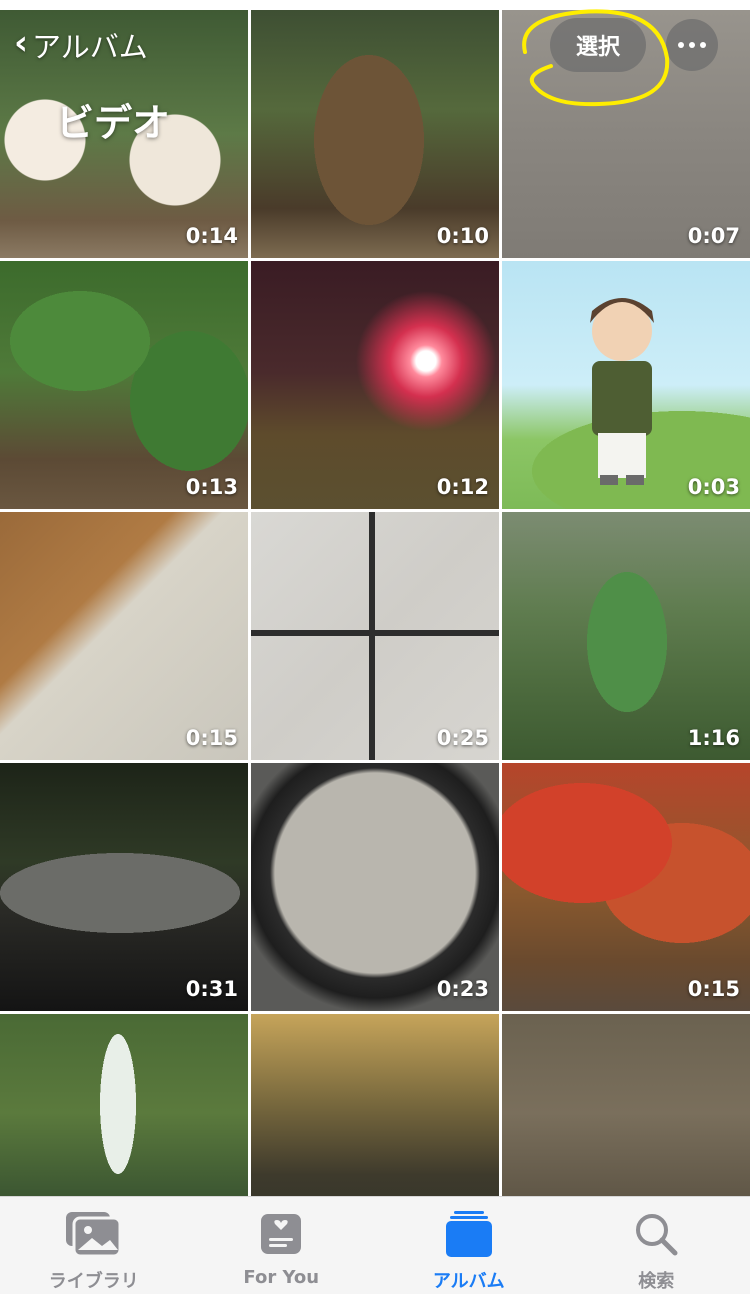  Describe the element at coordinates (211, 989) in the screenshot. I see `video-duration: 0:31` at that location.